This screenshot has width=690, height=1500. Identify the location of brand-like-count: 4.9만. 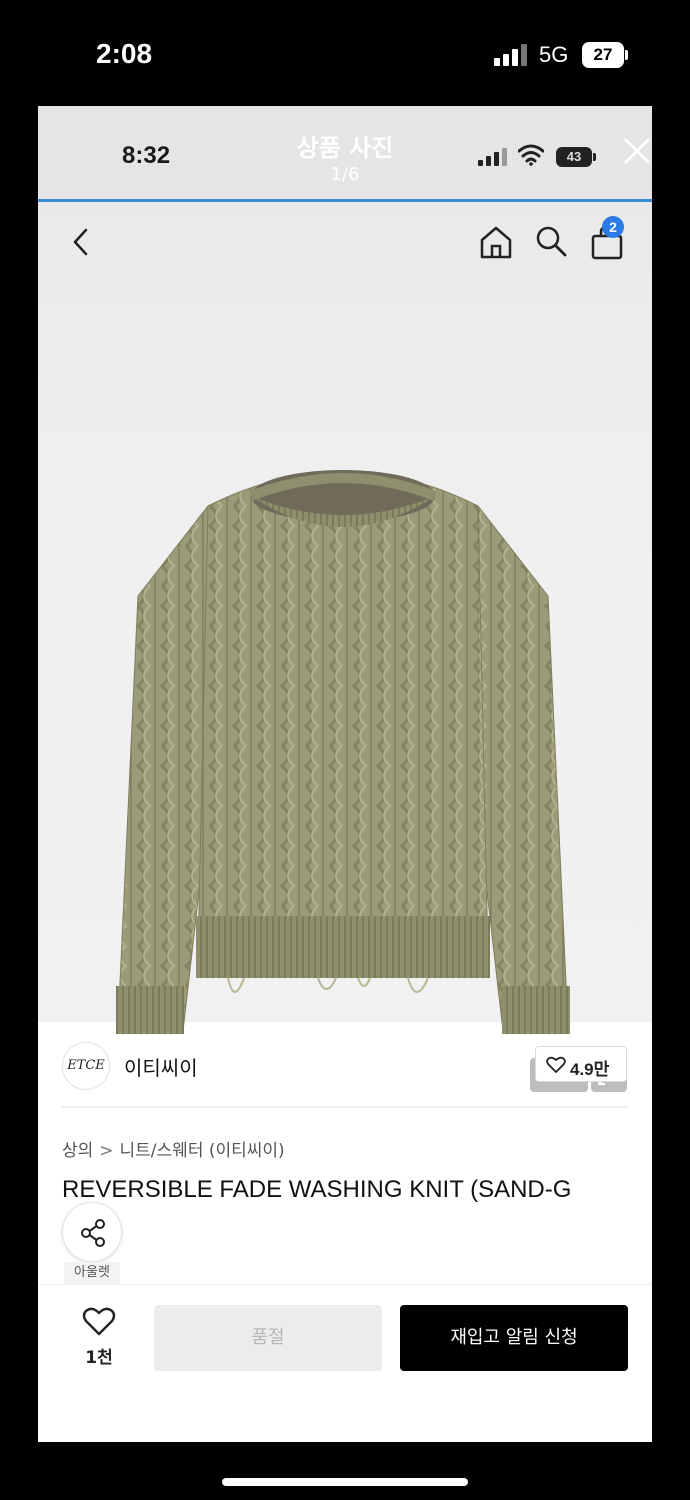
(590, 1069).